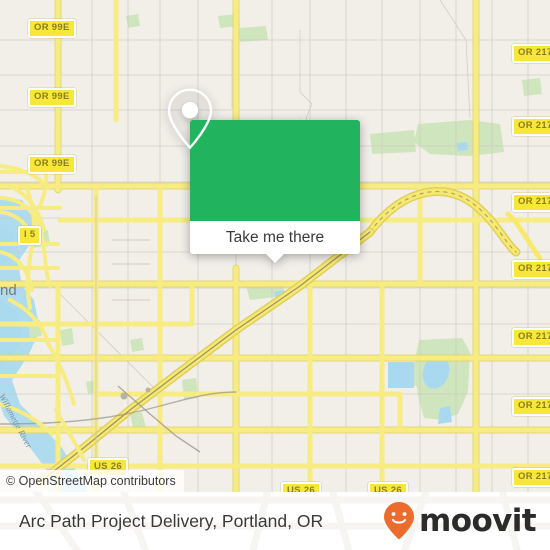 The width and height of the screenshot is (550, 550). I want to click on page-title: Arc Path Project Delivery, Portland, OR, so click(171, 521).